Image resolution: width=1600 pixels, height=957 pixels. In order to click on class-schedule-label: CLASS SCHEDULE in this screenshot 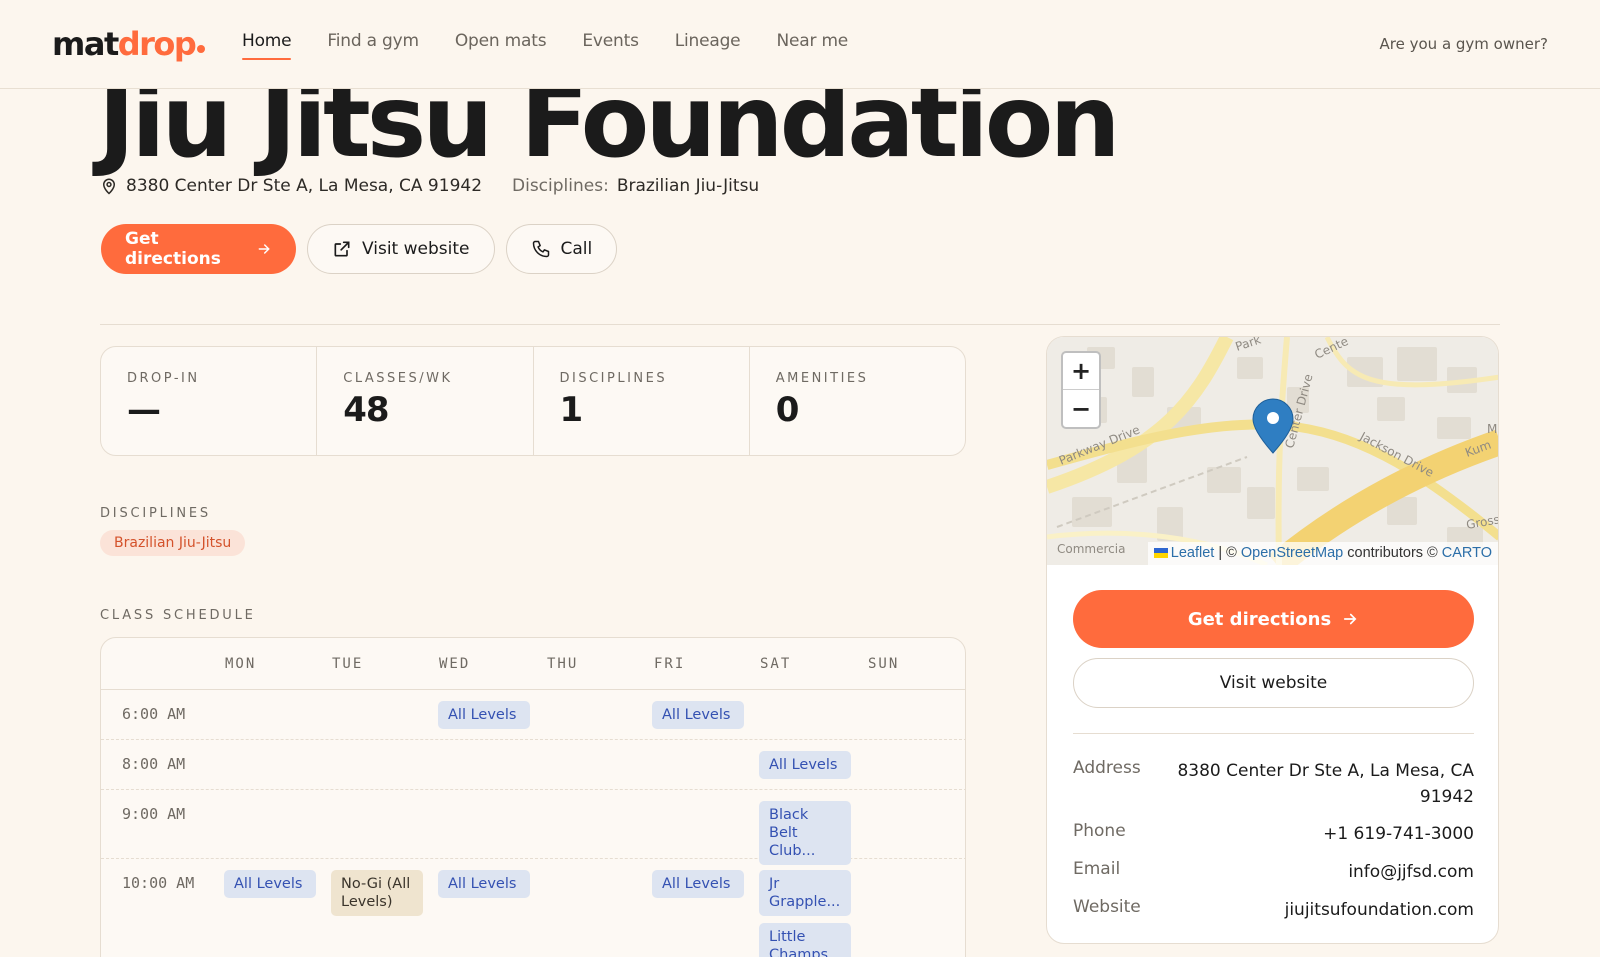, I will do `click(178, 615)`.